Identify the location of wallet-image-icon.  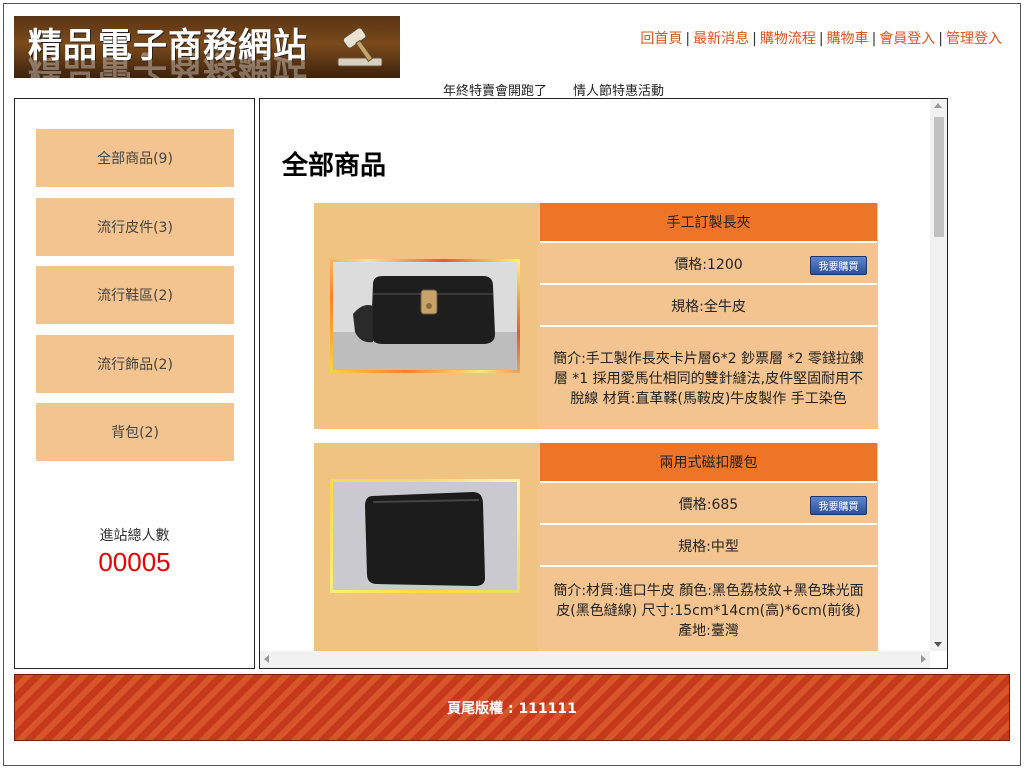
(425, 316).